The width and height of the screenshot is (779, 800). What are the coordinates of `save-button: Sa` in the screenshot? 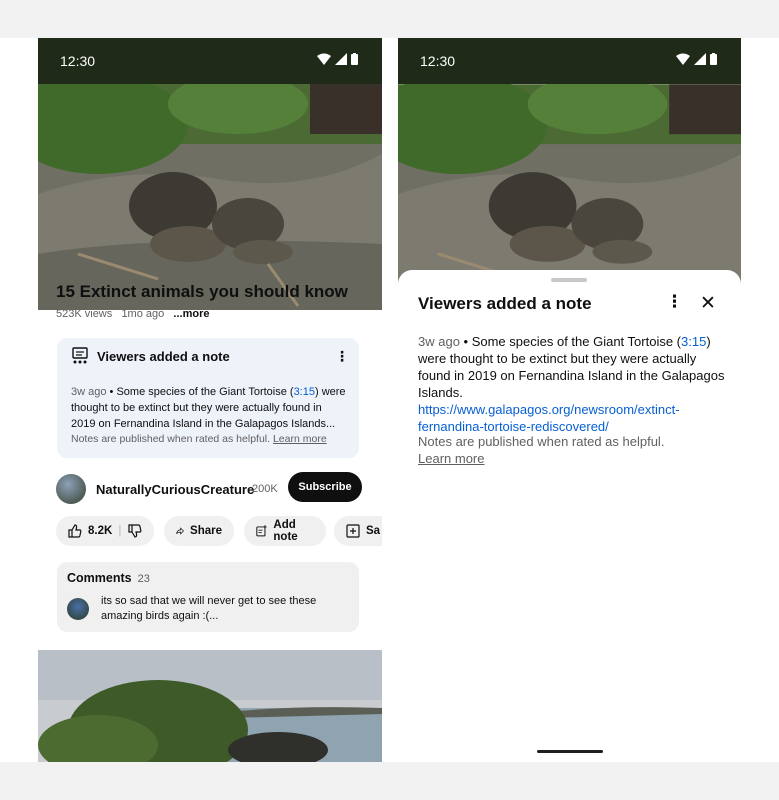 It's located at (358, 531).